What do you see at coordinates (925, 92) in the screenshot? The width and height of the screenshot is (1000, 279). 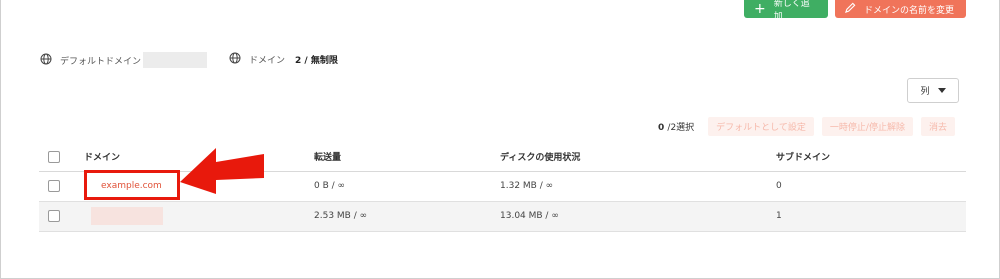 I see `columns-dropdown-label: 列` at bounding box center [925, 92].